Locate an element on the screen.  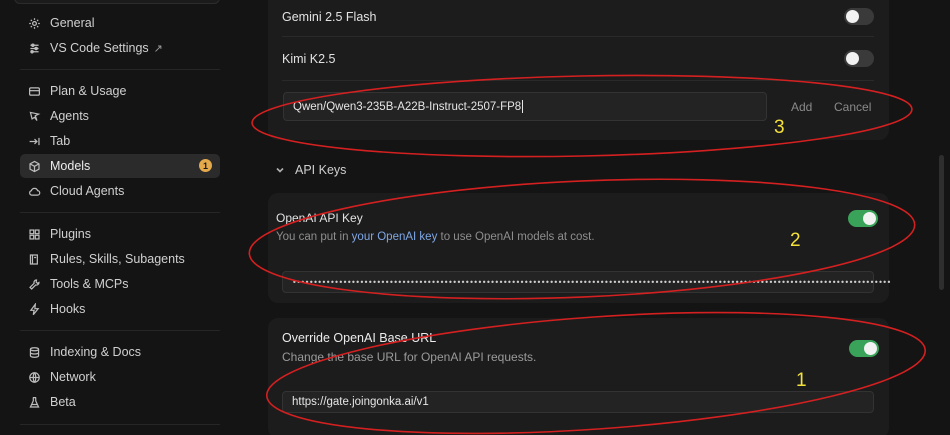
base-url-toggle is located at coordinates (864, 348).